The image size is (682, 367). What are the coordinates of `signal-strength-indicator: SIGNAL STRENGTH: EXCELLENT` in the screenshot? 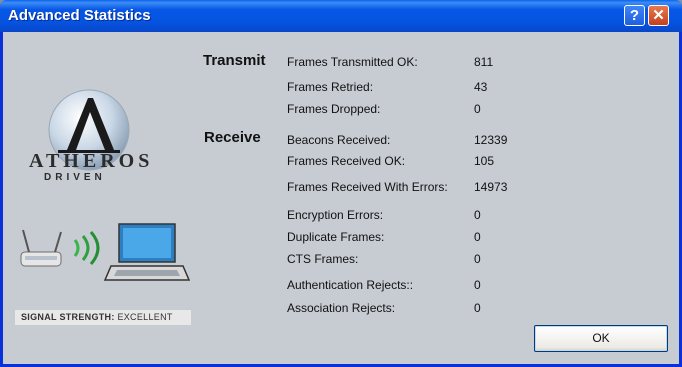 It's located at (103, 317).